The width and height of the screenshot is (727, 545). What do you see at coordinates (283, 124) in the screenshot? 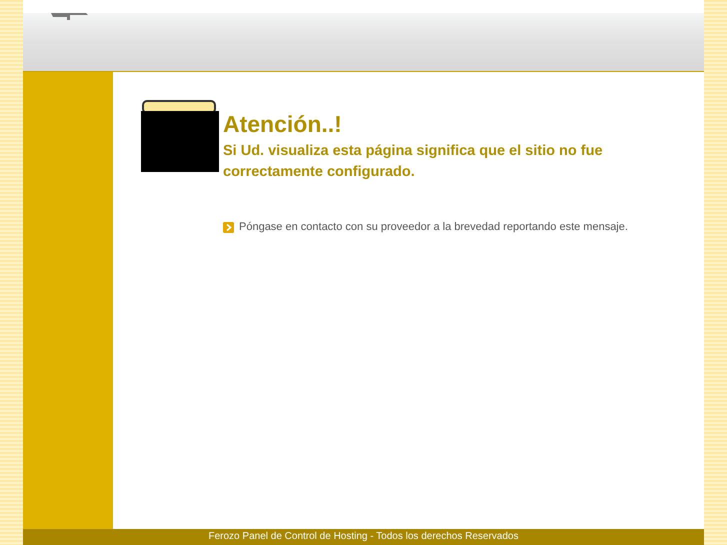
I see `heading: Atención..!` at bounding box center [283, 124].